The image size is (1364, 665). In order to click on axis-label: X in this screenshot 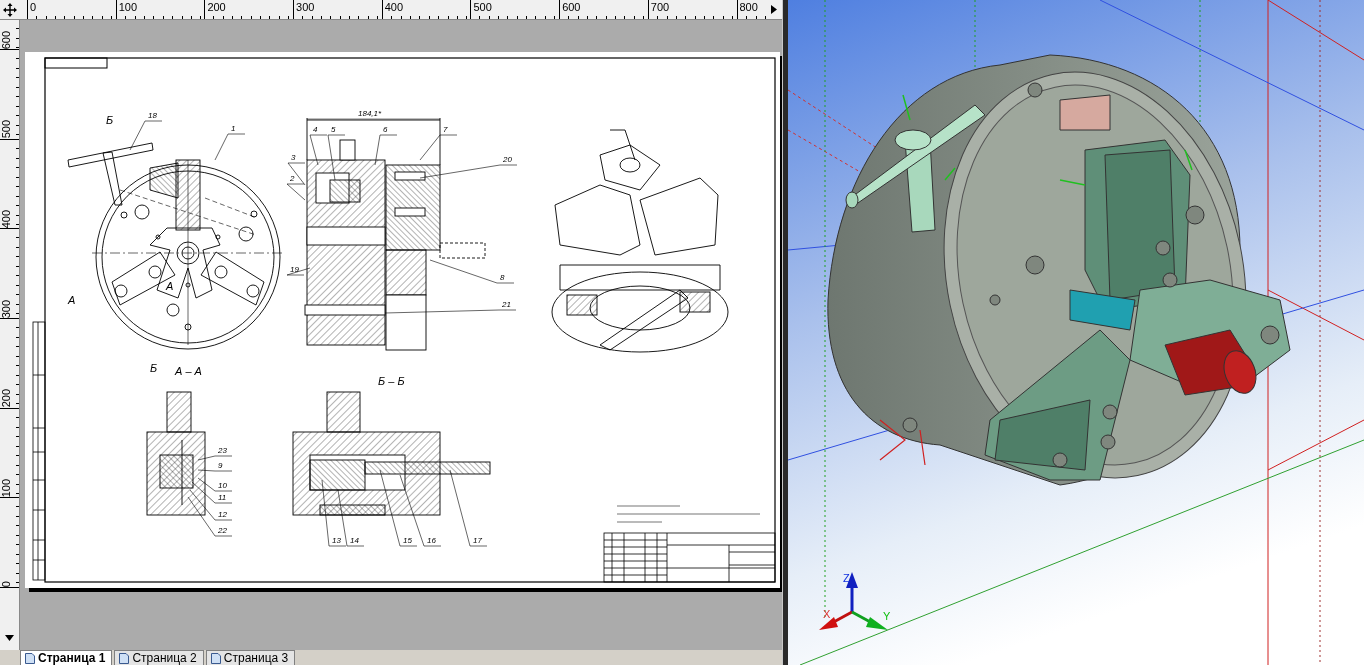, I will do `click(827, 614)`.